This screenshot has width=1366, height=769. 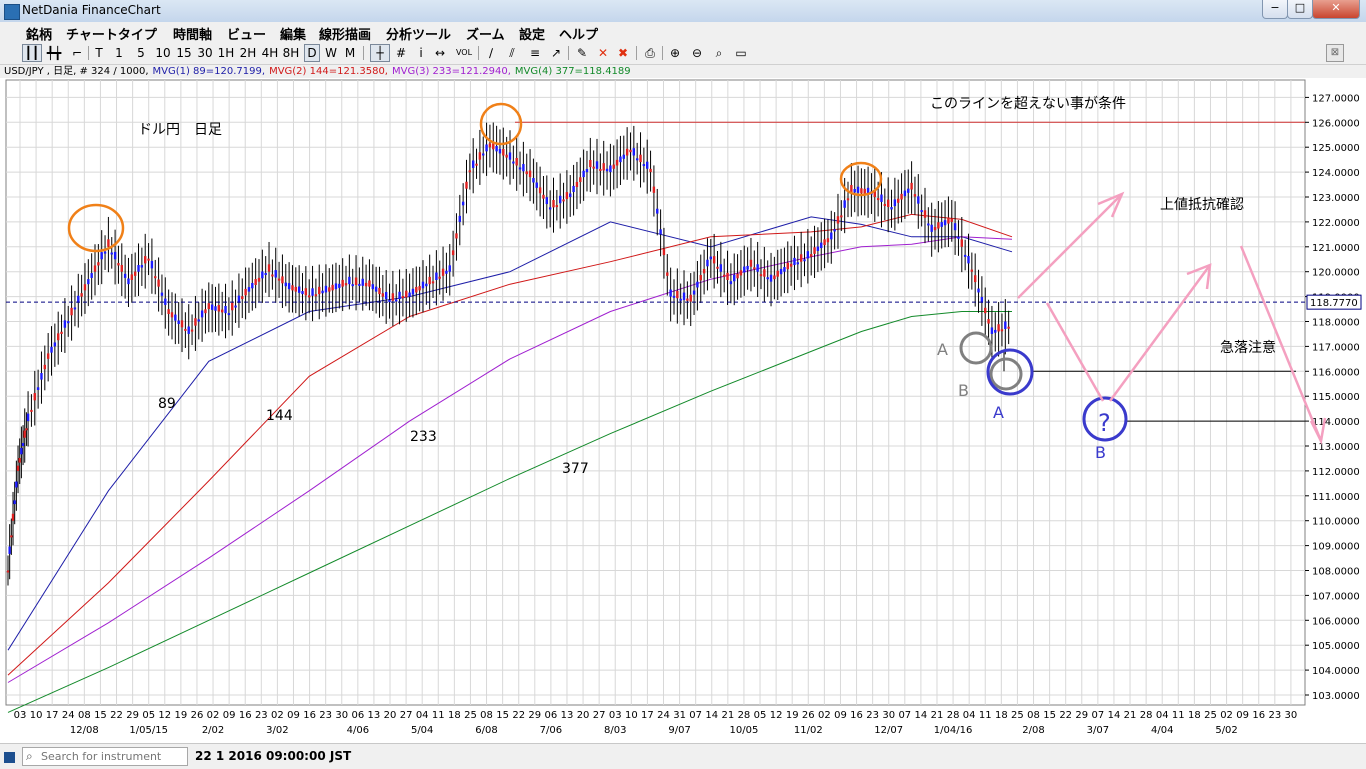 What do you see at coordinates (485, 33) in the screenshot?
I see `menu-zoom: ズーム` at bounding box center [485, 33].